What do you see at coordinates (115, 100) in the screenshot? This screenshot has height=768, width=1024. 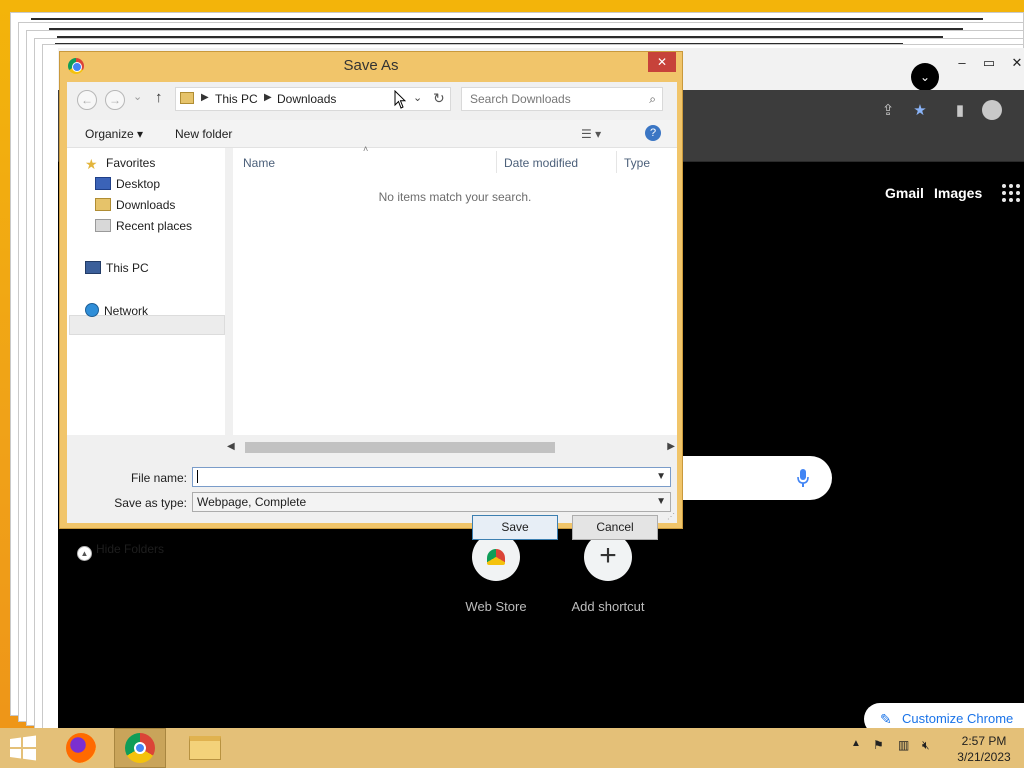 I see `forward-icon: →` at bounding box center [115, 100].